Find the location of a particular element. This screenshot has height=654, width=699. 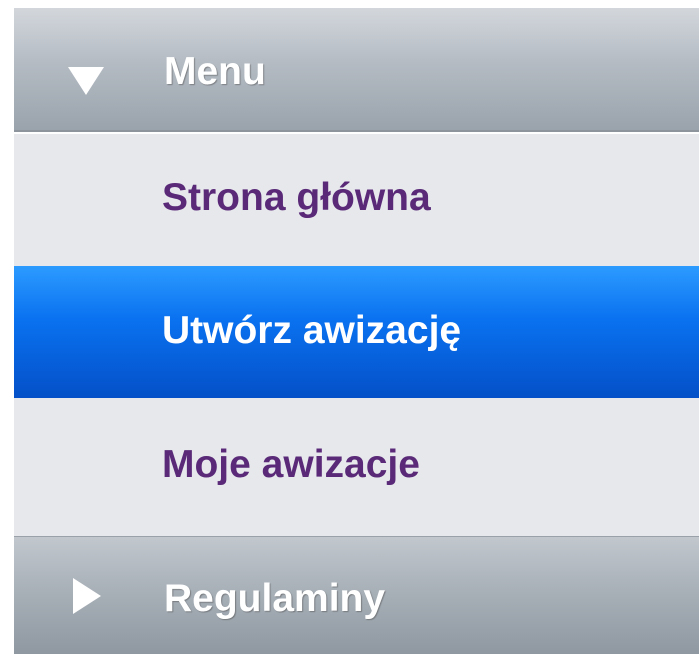

triangle-down-icon is located at coordinates (86, 80).